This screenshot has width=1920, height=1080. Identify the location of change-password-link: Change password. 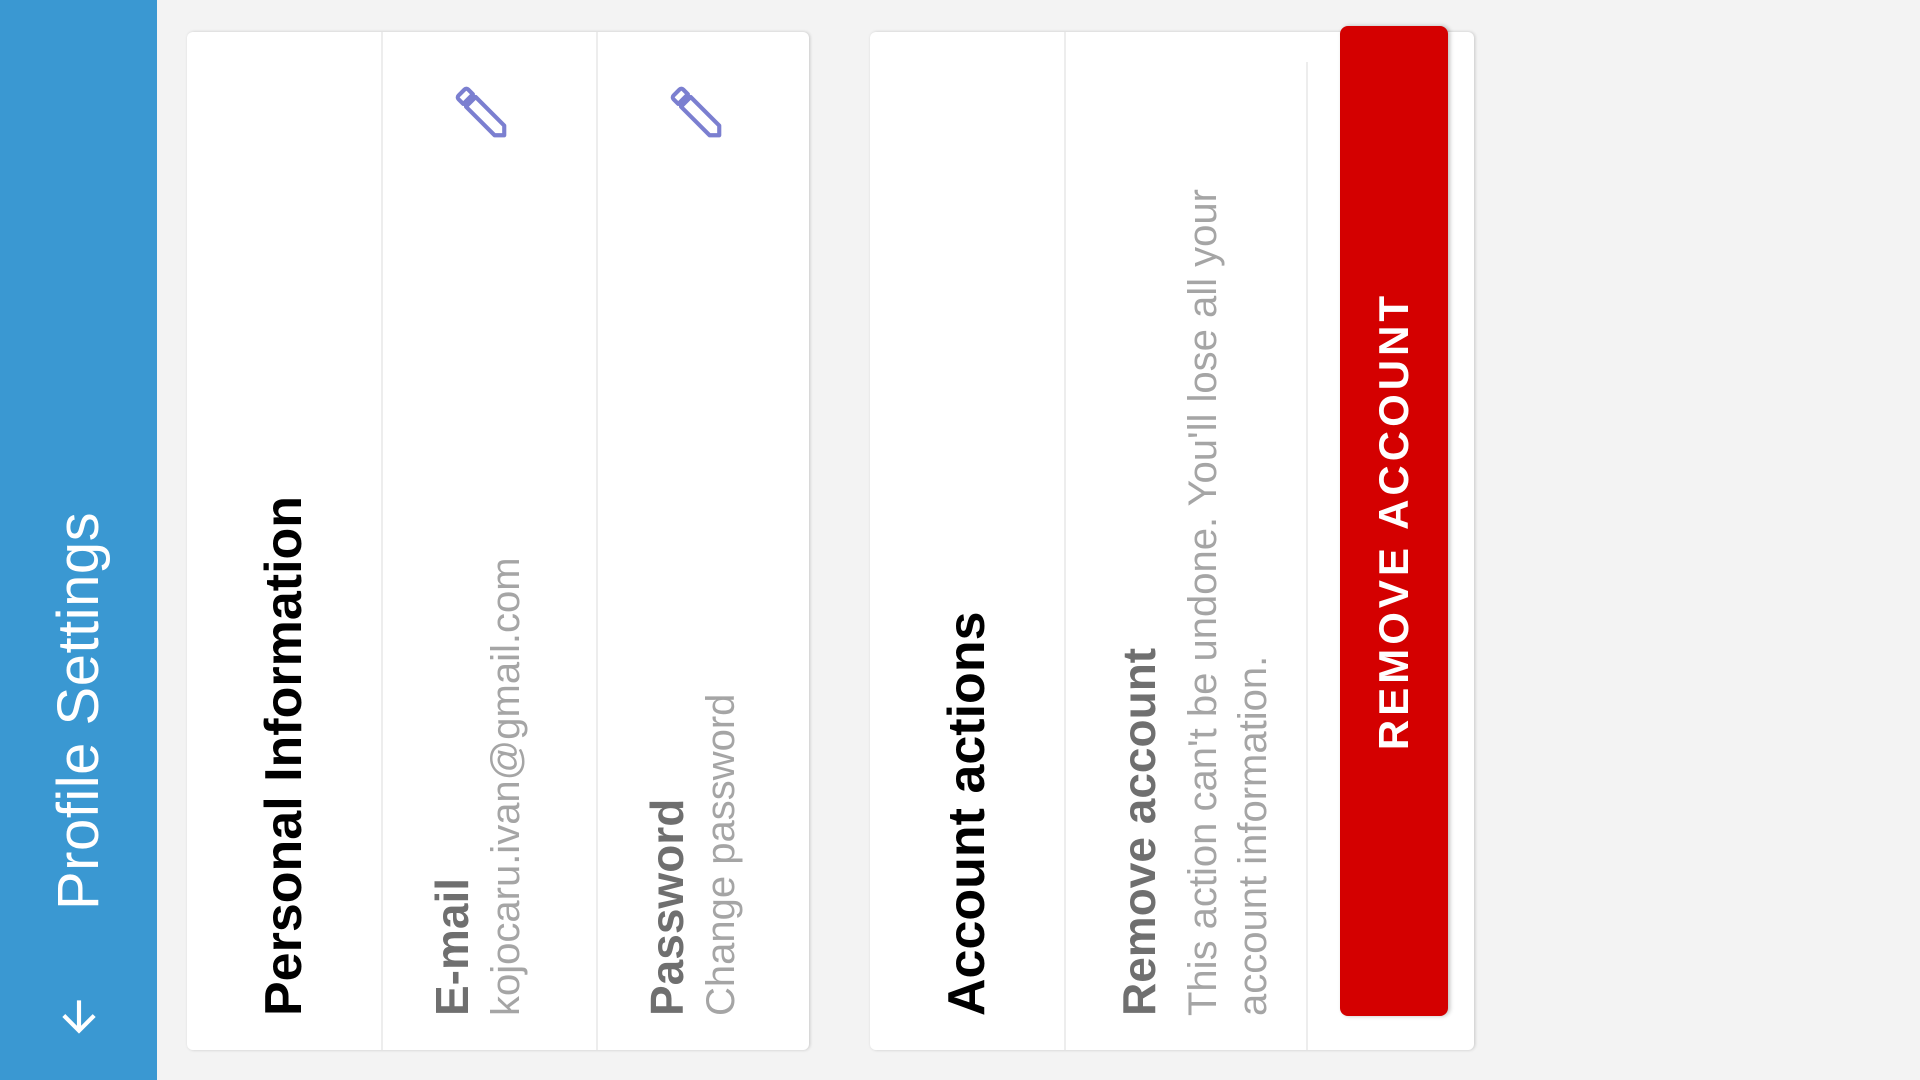
(721, 855).